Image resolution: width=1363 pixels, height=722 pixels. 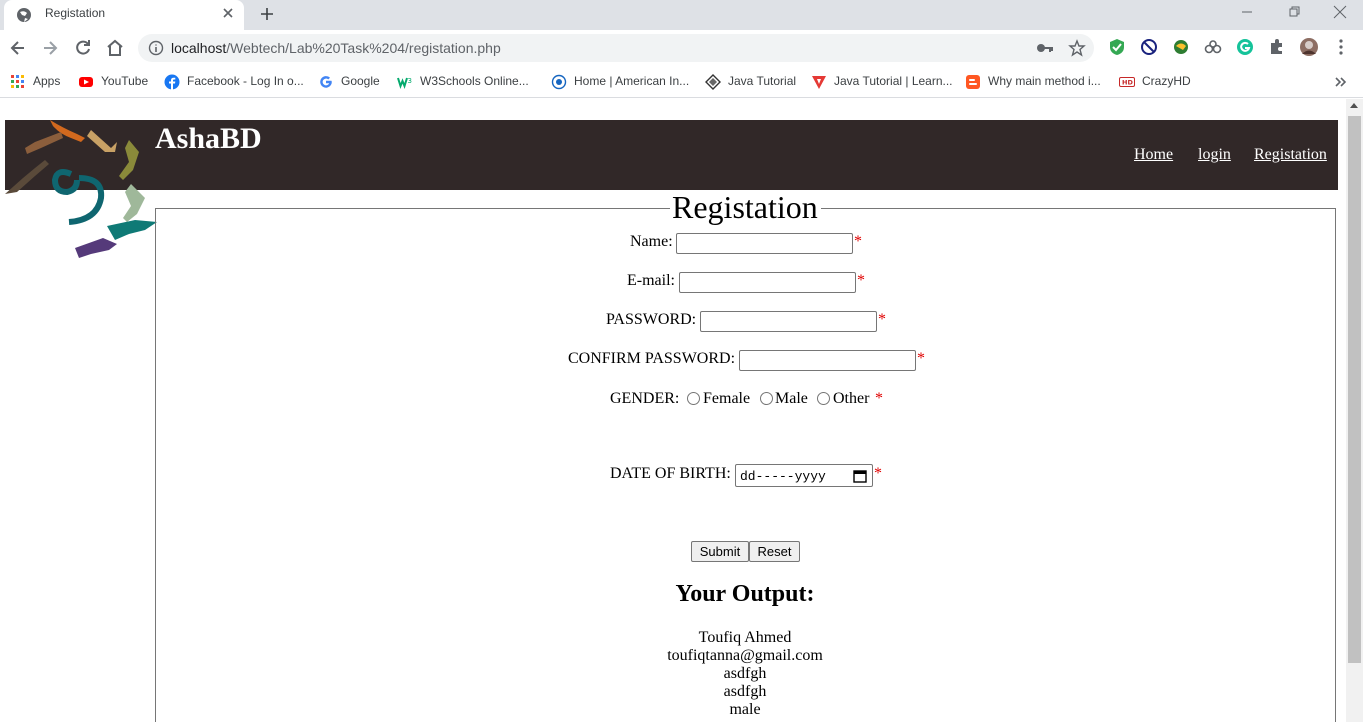 What do you see at coordinates (645, 398) in the screenshot?
I see `gender-label: GENDER:` at bounding box center [645, 398].